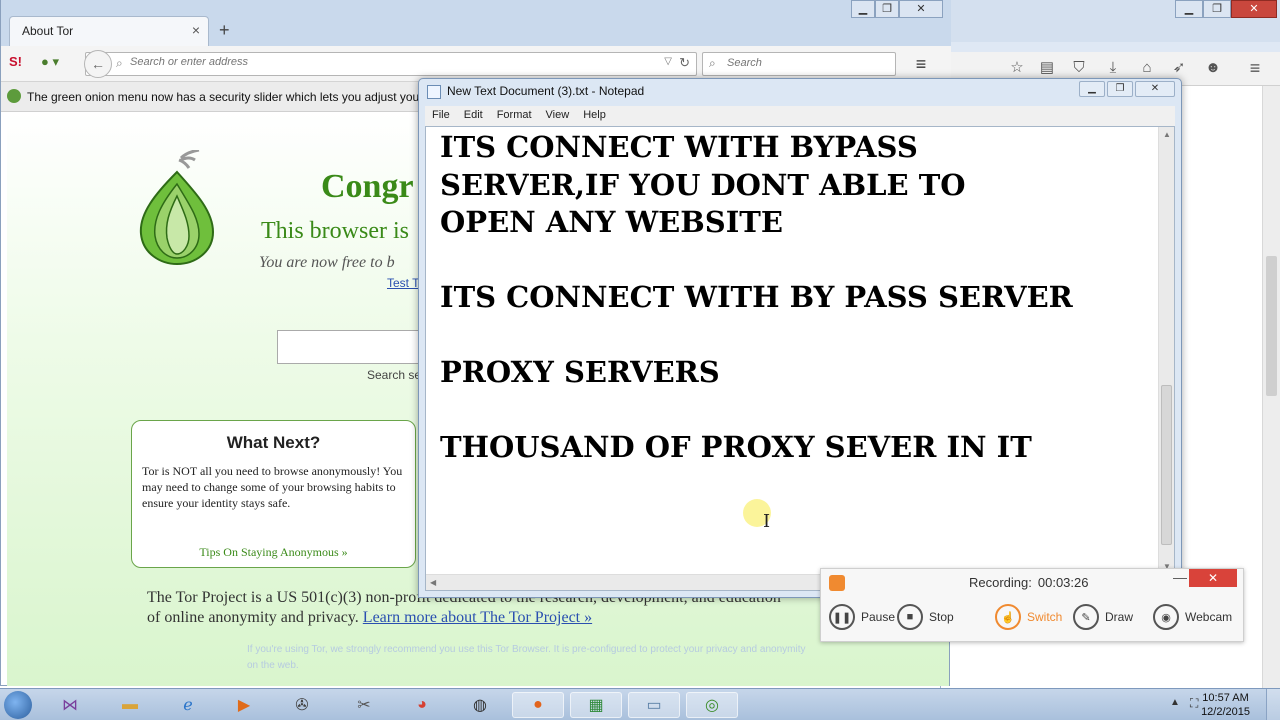 This screenshot has height=720, width=1280. I want to click on test-tor-link: Test T, so click(403, 283).